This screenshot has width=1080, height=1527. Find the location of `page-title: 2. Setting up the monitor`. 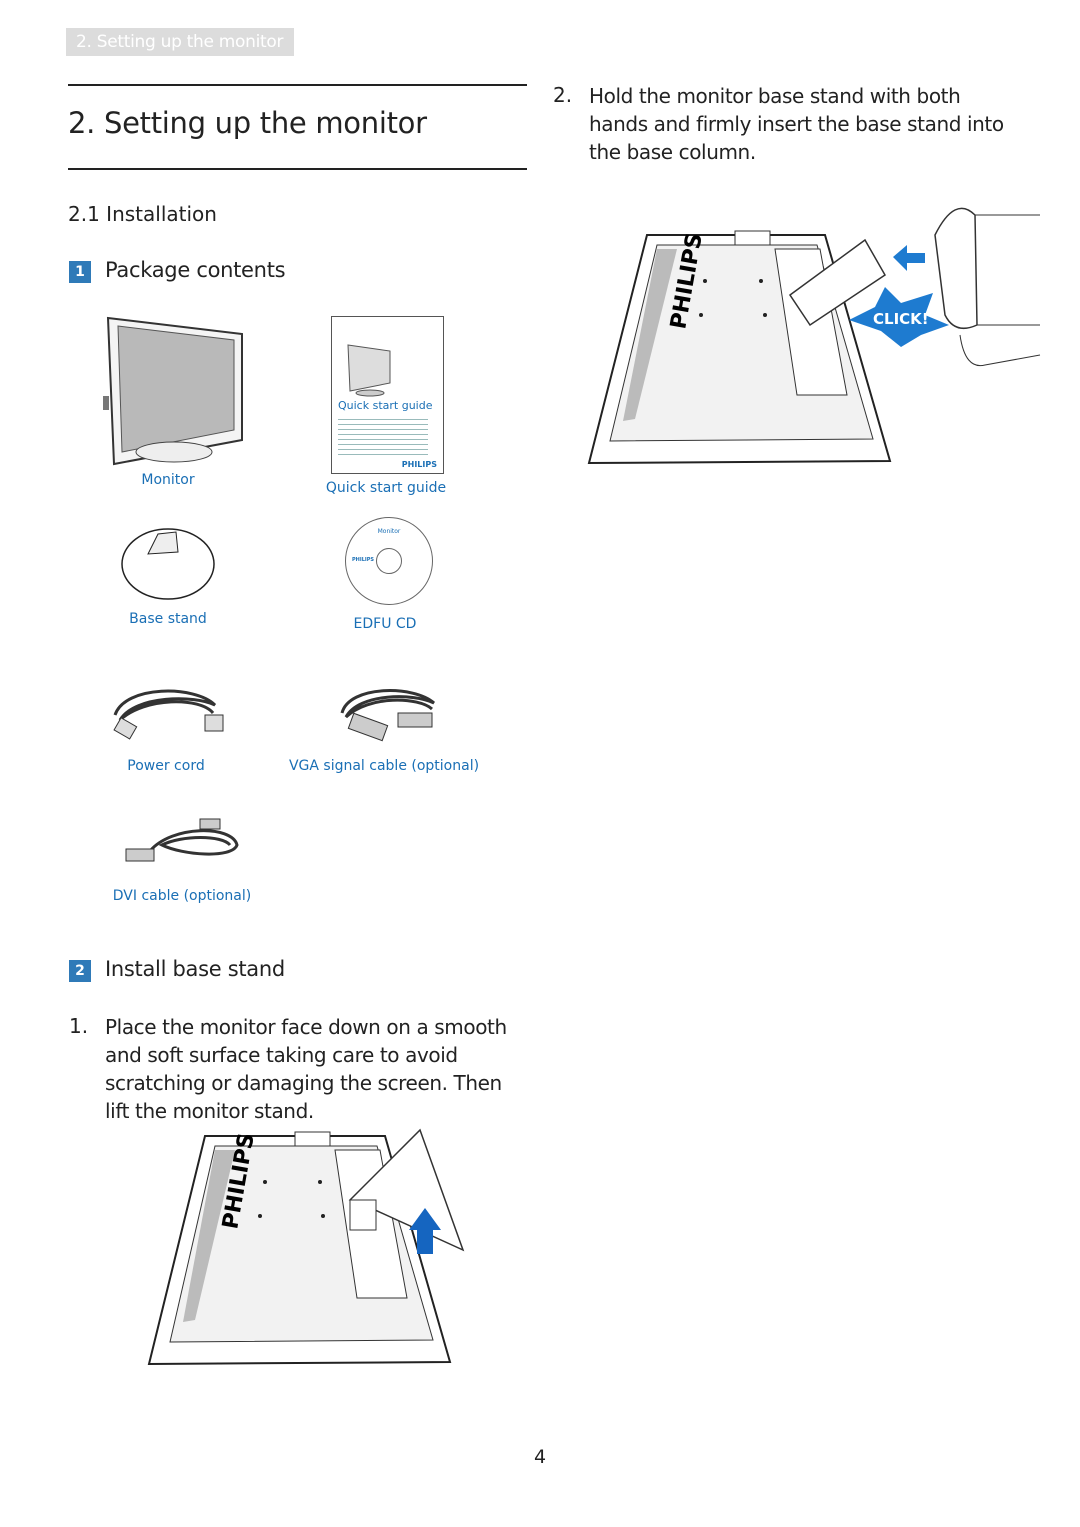

page-title: 2. Setting up the monitor is located at coordinates (247, 123).